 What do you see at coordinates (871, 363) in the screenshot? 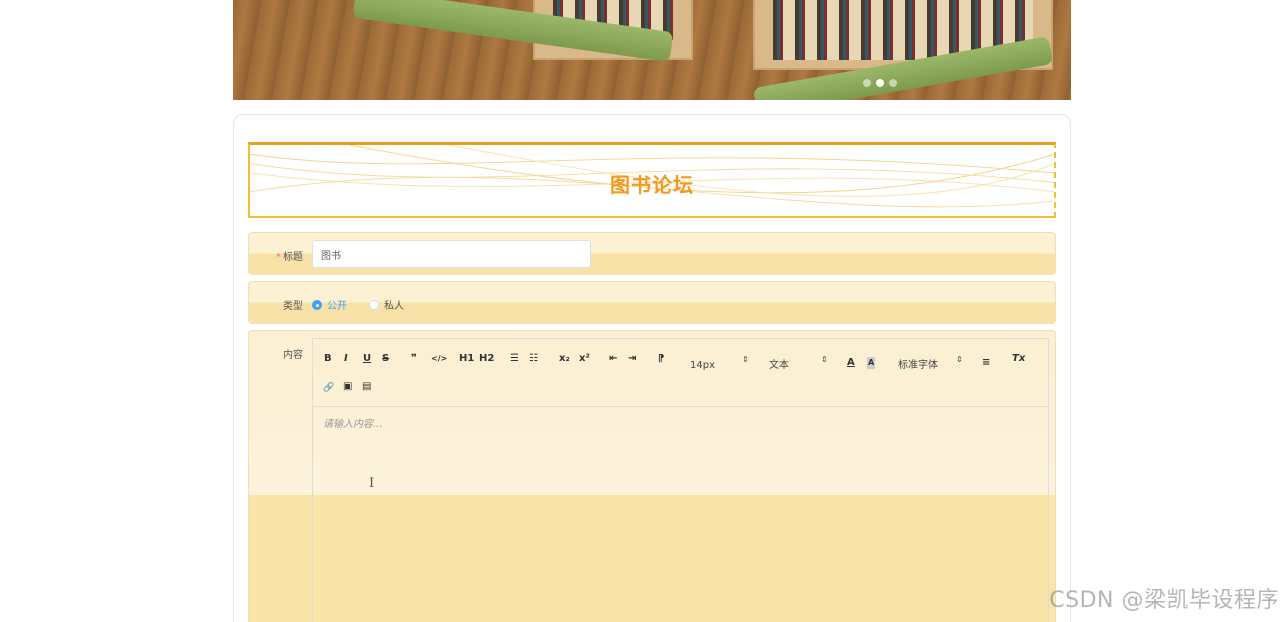
I see `background-color-icon: A` at bounding box center [871, 363].